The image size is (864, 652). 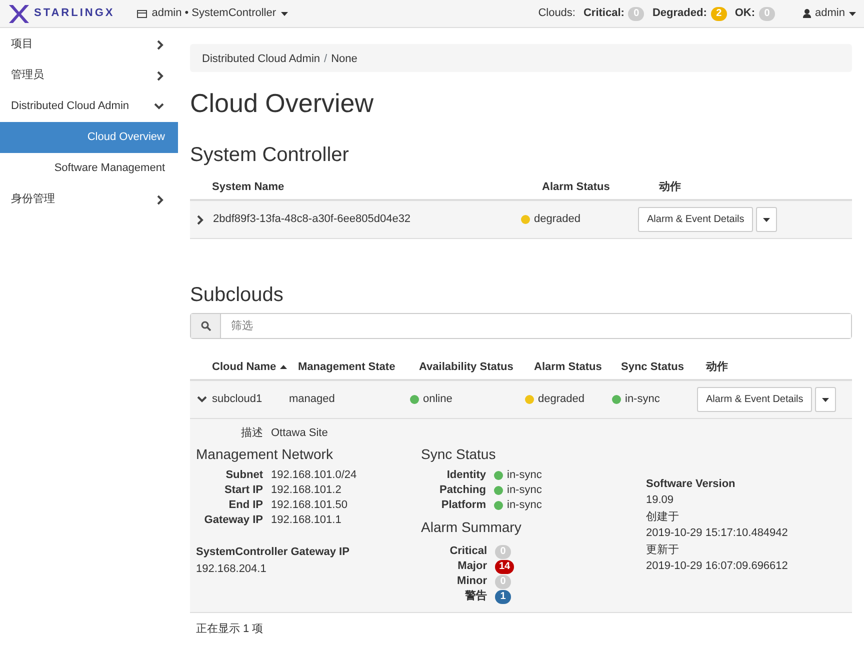 I want to click on detail-label: Identity, so click(x=466, y=476).